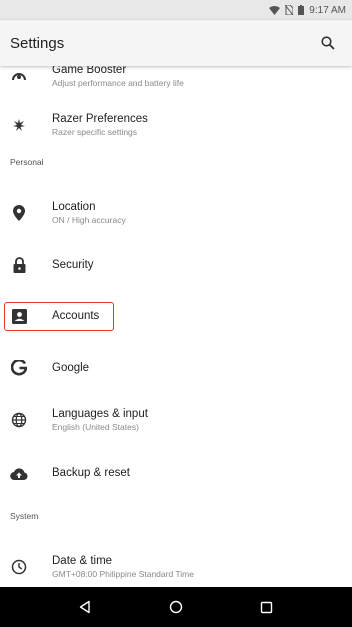 This screenshot has width=352, height=627. I want to click on app-bar: Settings, so click(176, 43).